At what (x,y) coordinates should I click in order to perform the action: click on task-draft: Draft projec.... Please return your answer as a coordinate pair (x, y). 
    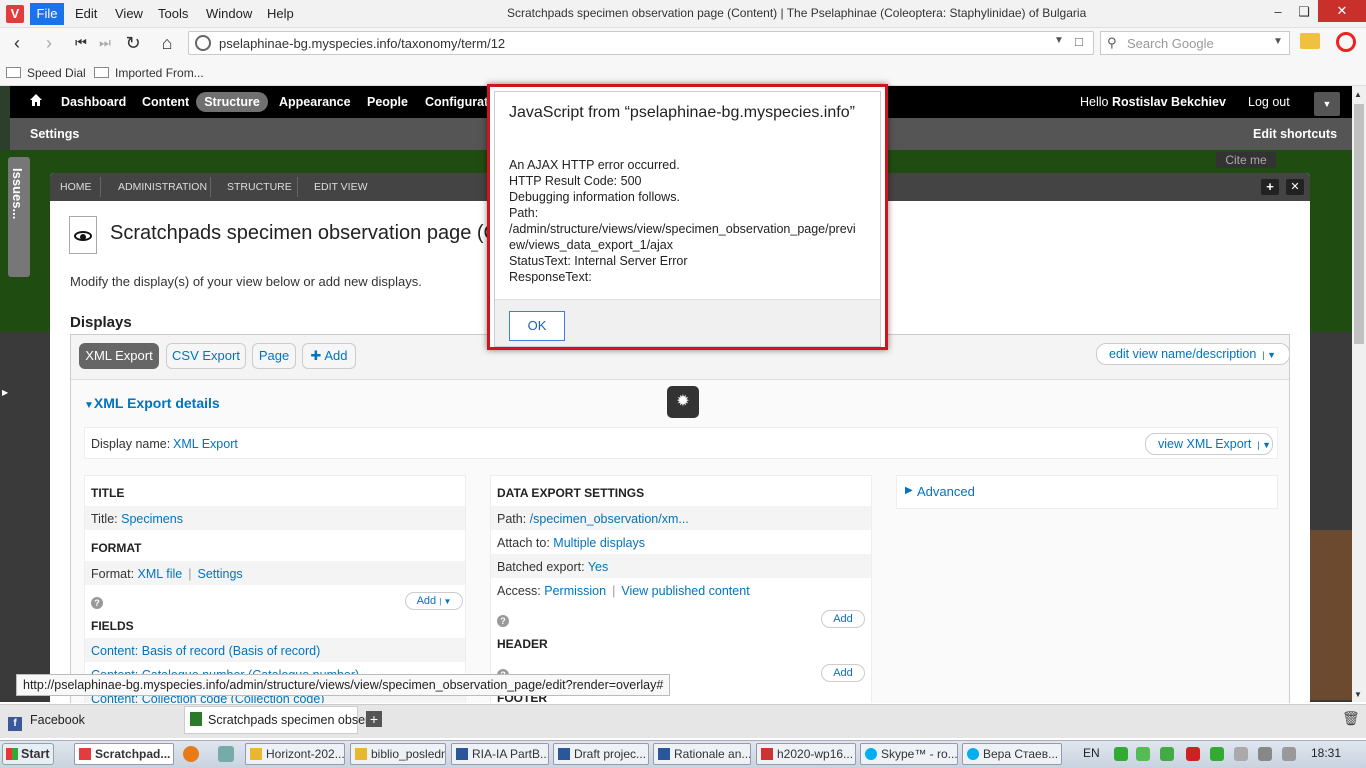
    Looking at the image, I should click on (601, 754).